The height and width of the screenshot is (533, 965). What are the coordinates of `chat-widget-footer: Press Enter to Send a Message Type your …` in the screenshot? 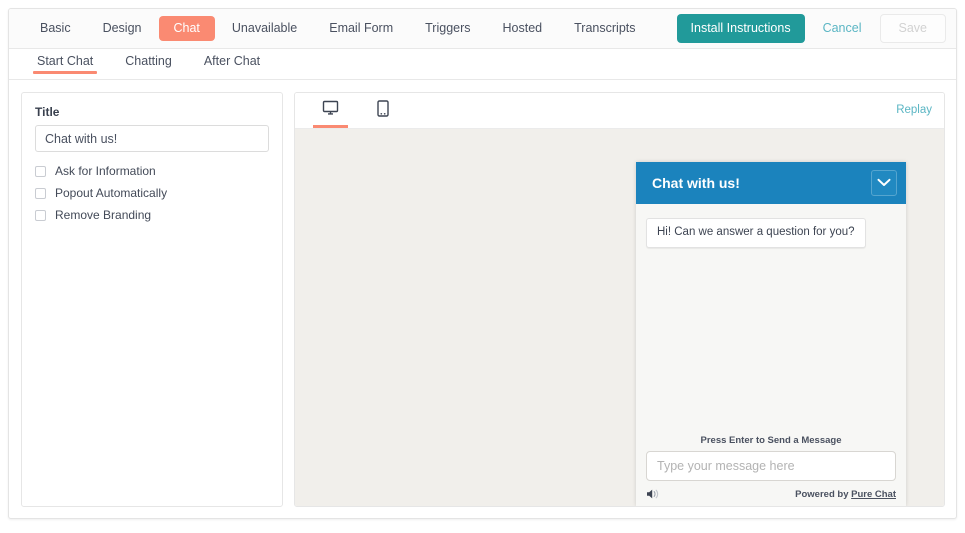 It's located at (771, 467).